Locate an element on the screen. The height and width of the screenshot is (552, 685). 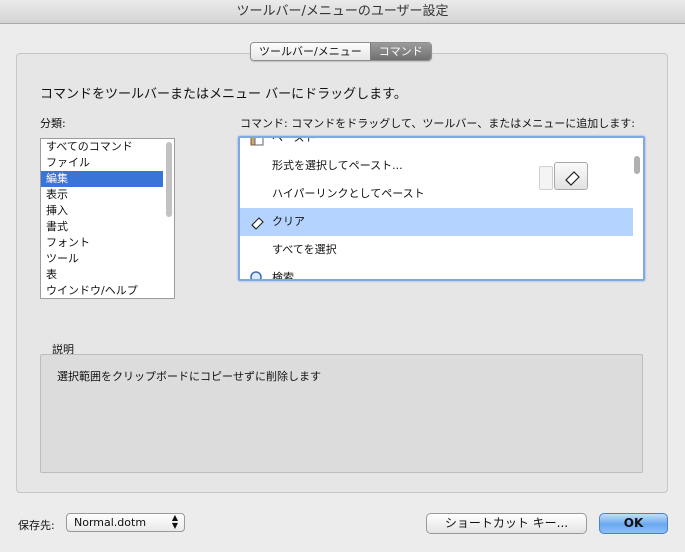
tab-bar: ツールバー/メニュー コマンド is located at coordinates (341, 51).